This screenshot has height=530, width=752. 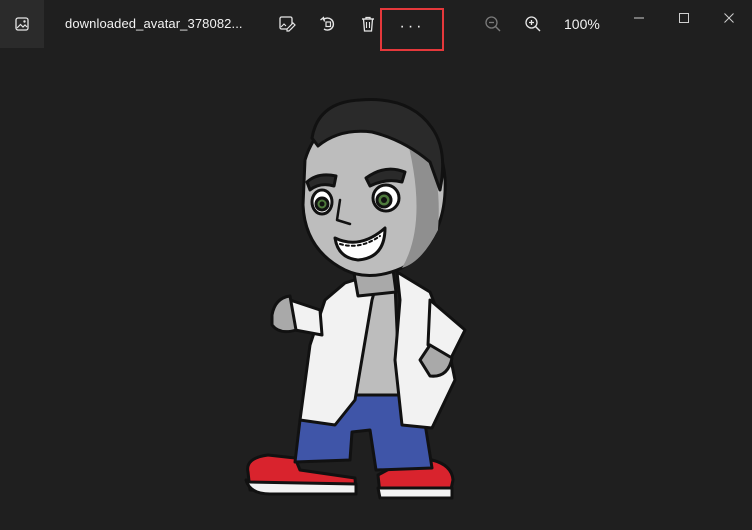 I want to click on rotate-button, so click(x=328, y=24).